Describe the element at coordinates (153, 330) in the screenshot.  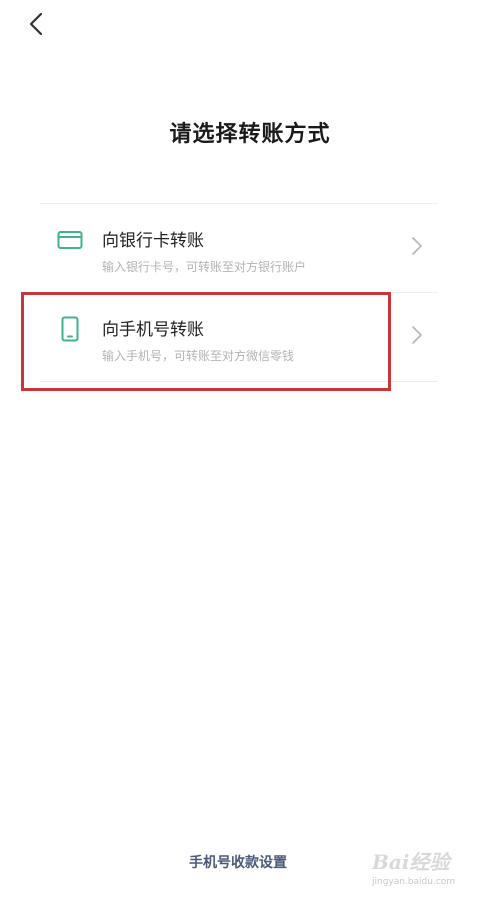
I see `option-title: 向手机号转账` at that location.